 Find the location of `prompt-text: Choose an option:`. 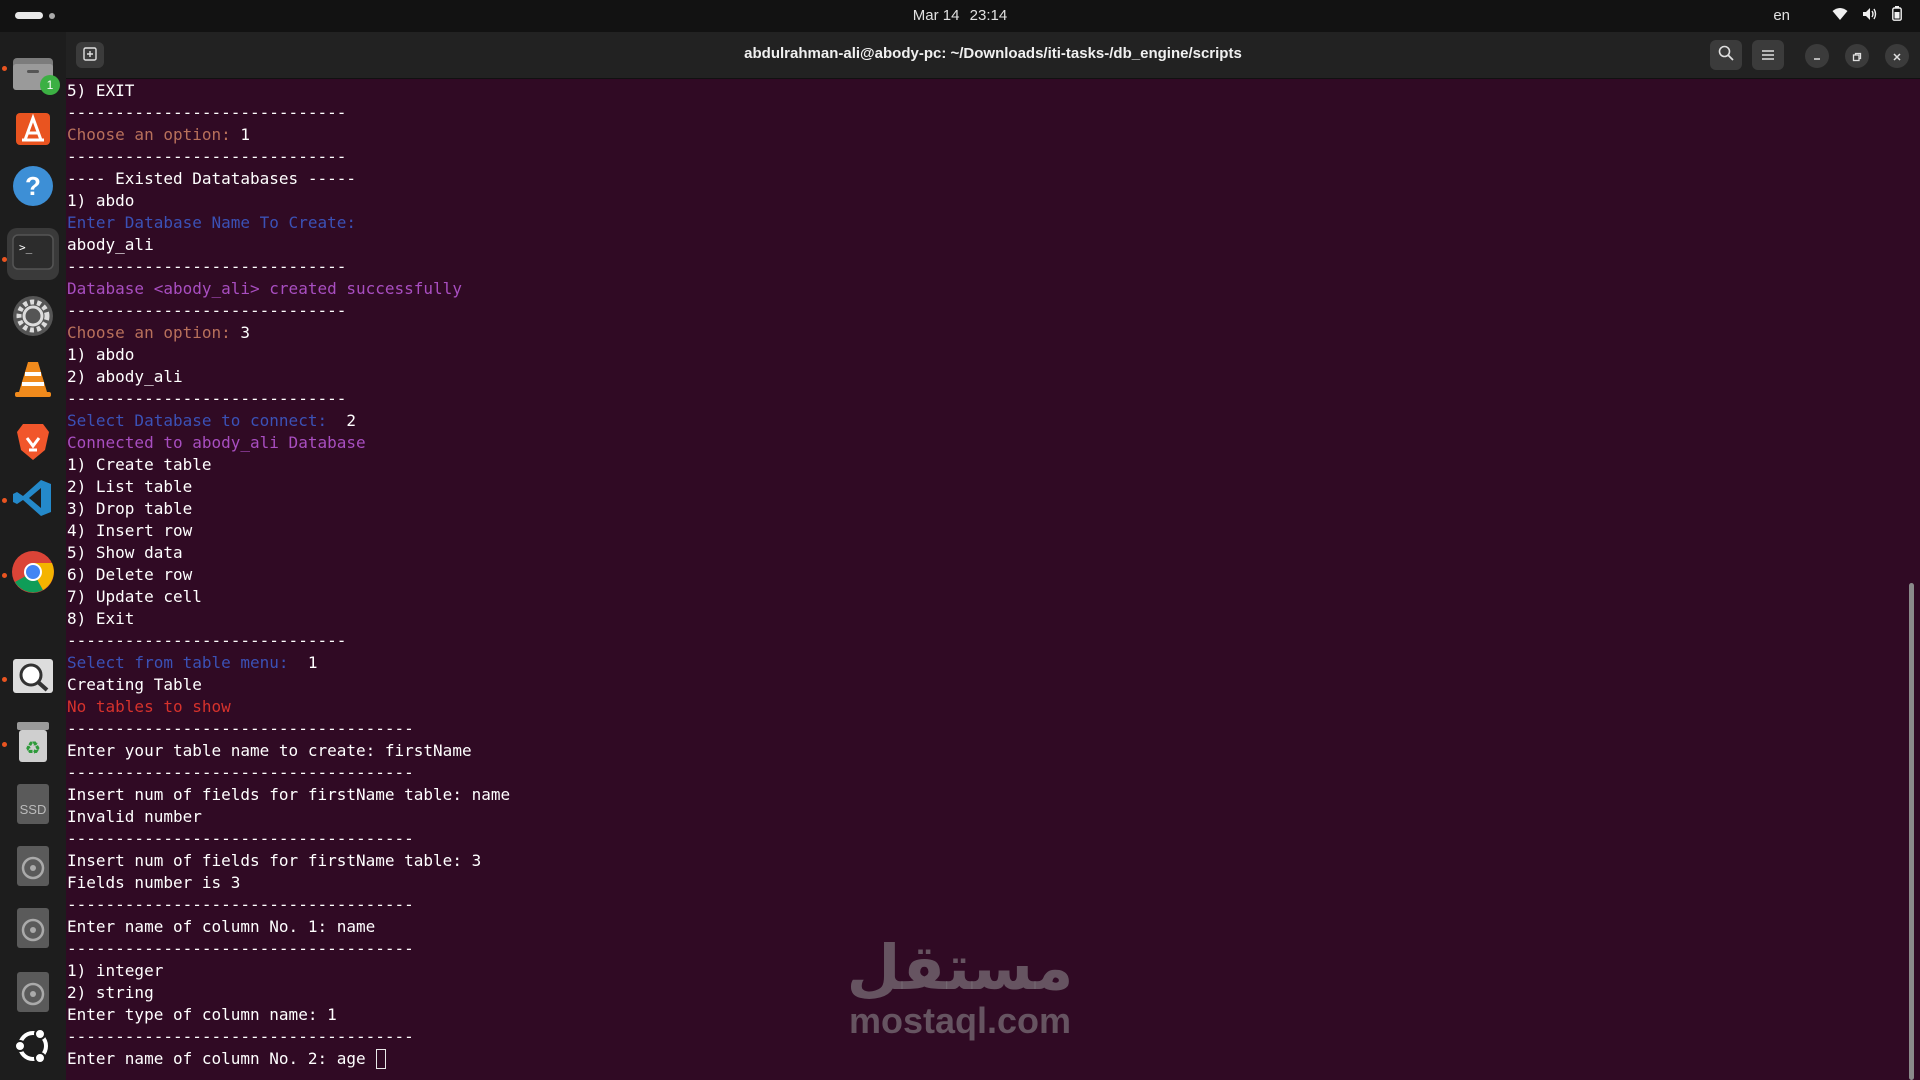

prompt-text: Choose an option: is located at coordinates (154, 332).